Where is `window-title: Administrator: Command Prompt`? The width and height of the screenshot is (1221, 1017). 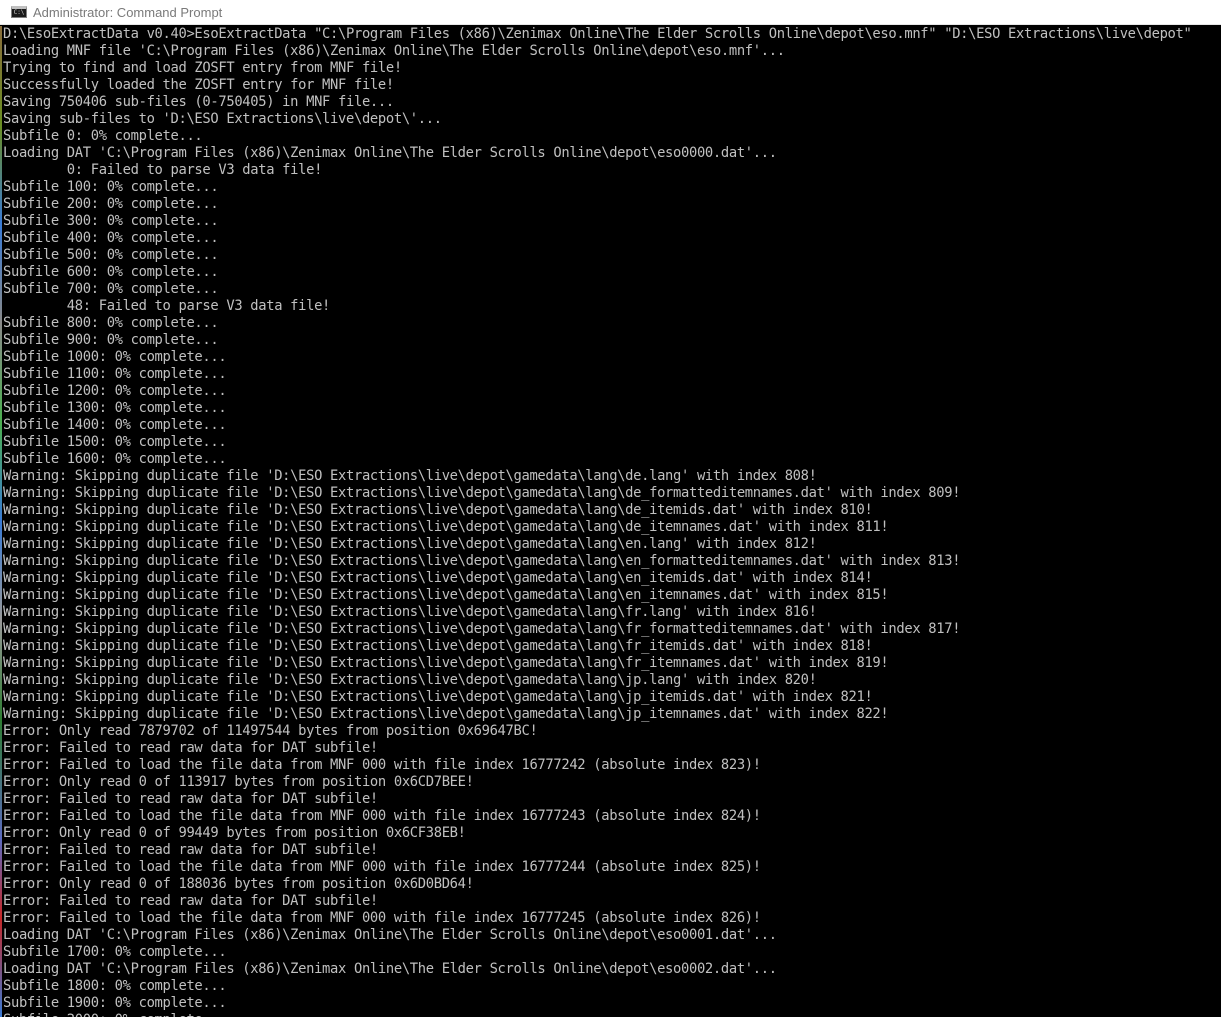 window-title: Administrator: Command Prompt is located at coordinates (128, 12).